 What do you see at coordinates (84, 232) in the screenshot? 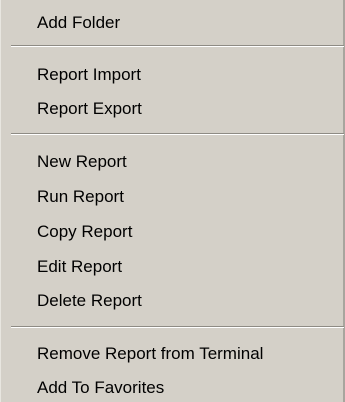
I see `menu-item-copy-report: Copy Report` at bounding box center [84, 232].